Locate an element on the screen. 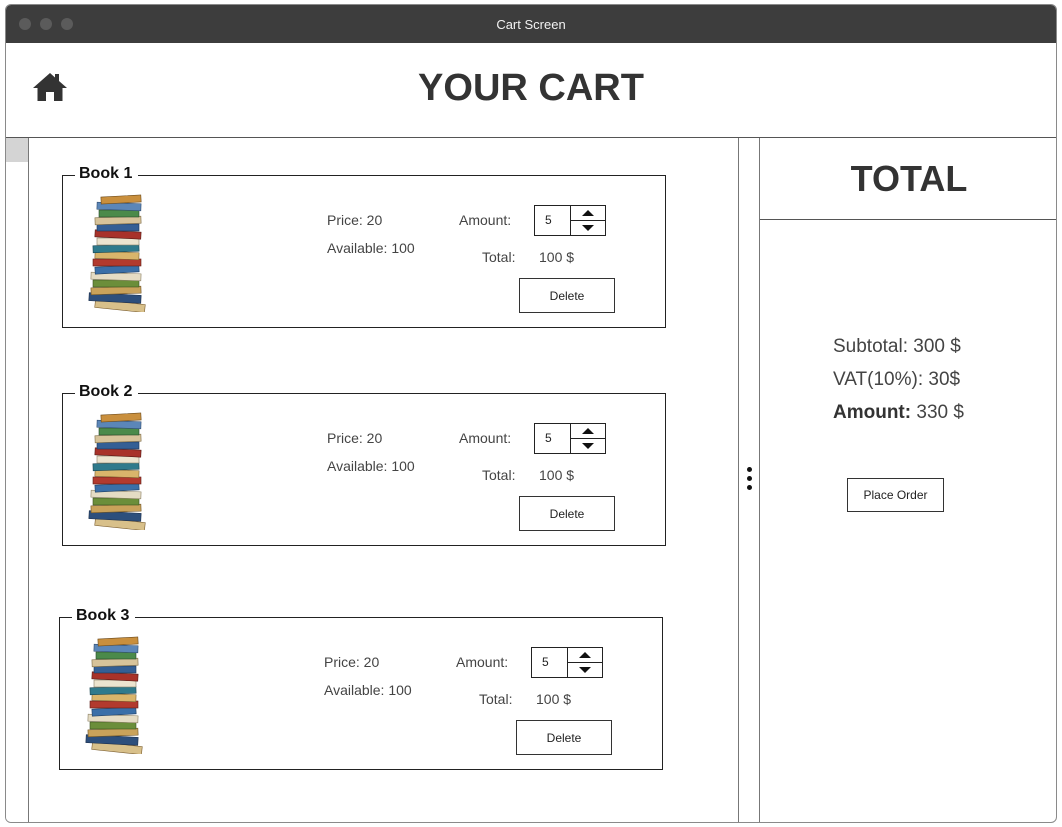 The width and height of the screenshot is (1062, 827). subtotal-text: Subtotal: 300 $ is located at coordinates (897, 346).